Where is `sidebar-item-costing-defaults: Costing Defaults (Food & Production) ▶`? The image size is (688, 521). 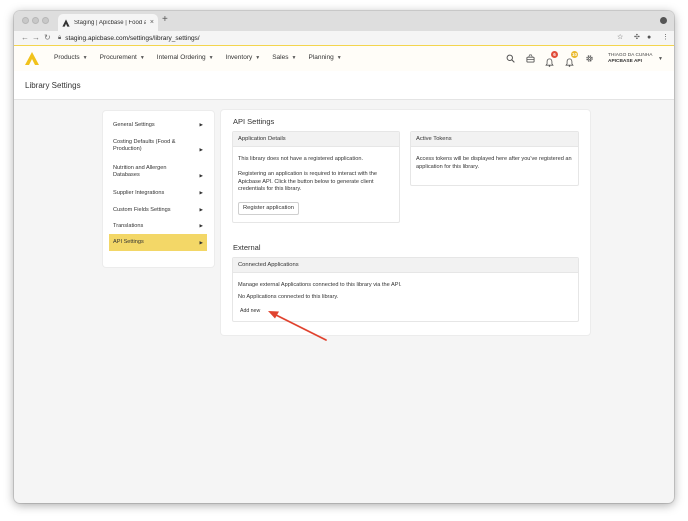 sidebar-item-costing-defaults: Costing Defaults (Food & Production) ▶ is located at coordinates (158, 146).